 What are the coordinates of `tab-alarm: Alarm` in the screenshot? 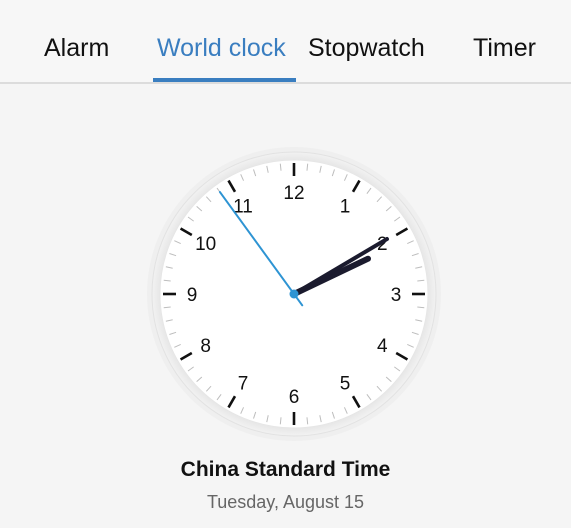 It's located at (76, 48).